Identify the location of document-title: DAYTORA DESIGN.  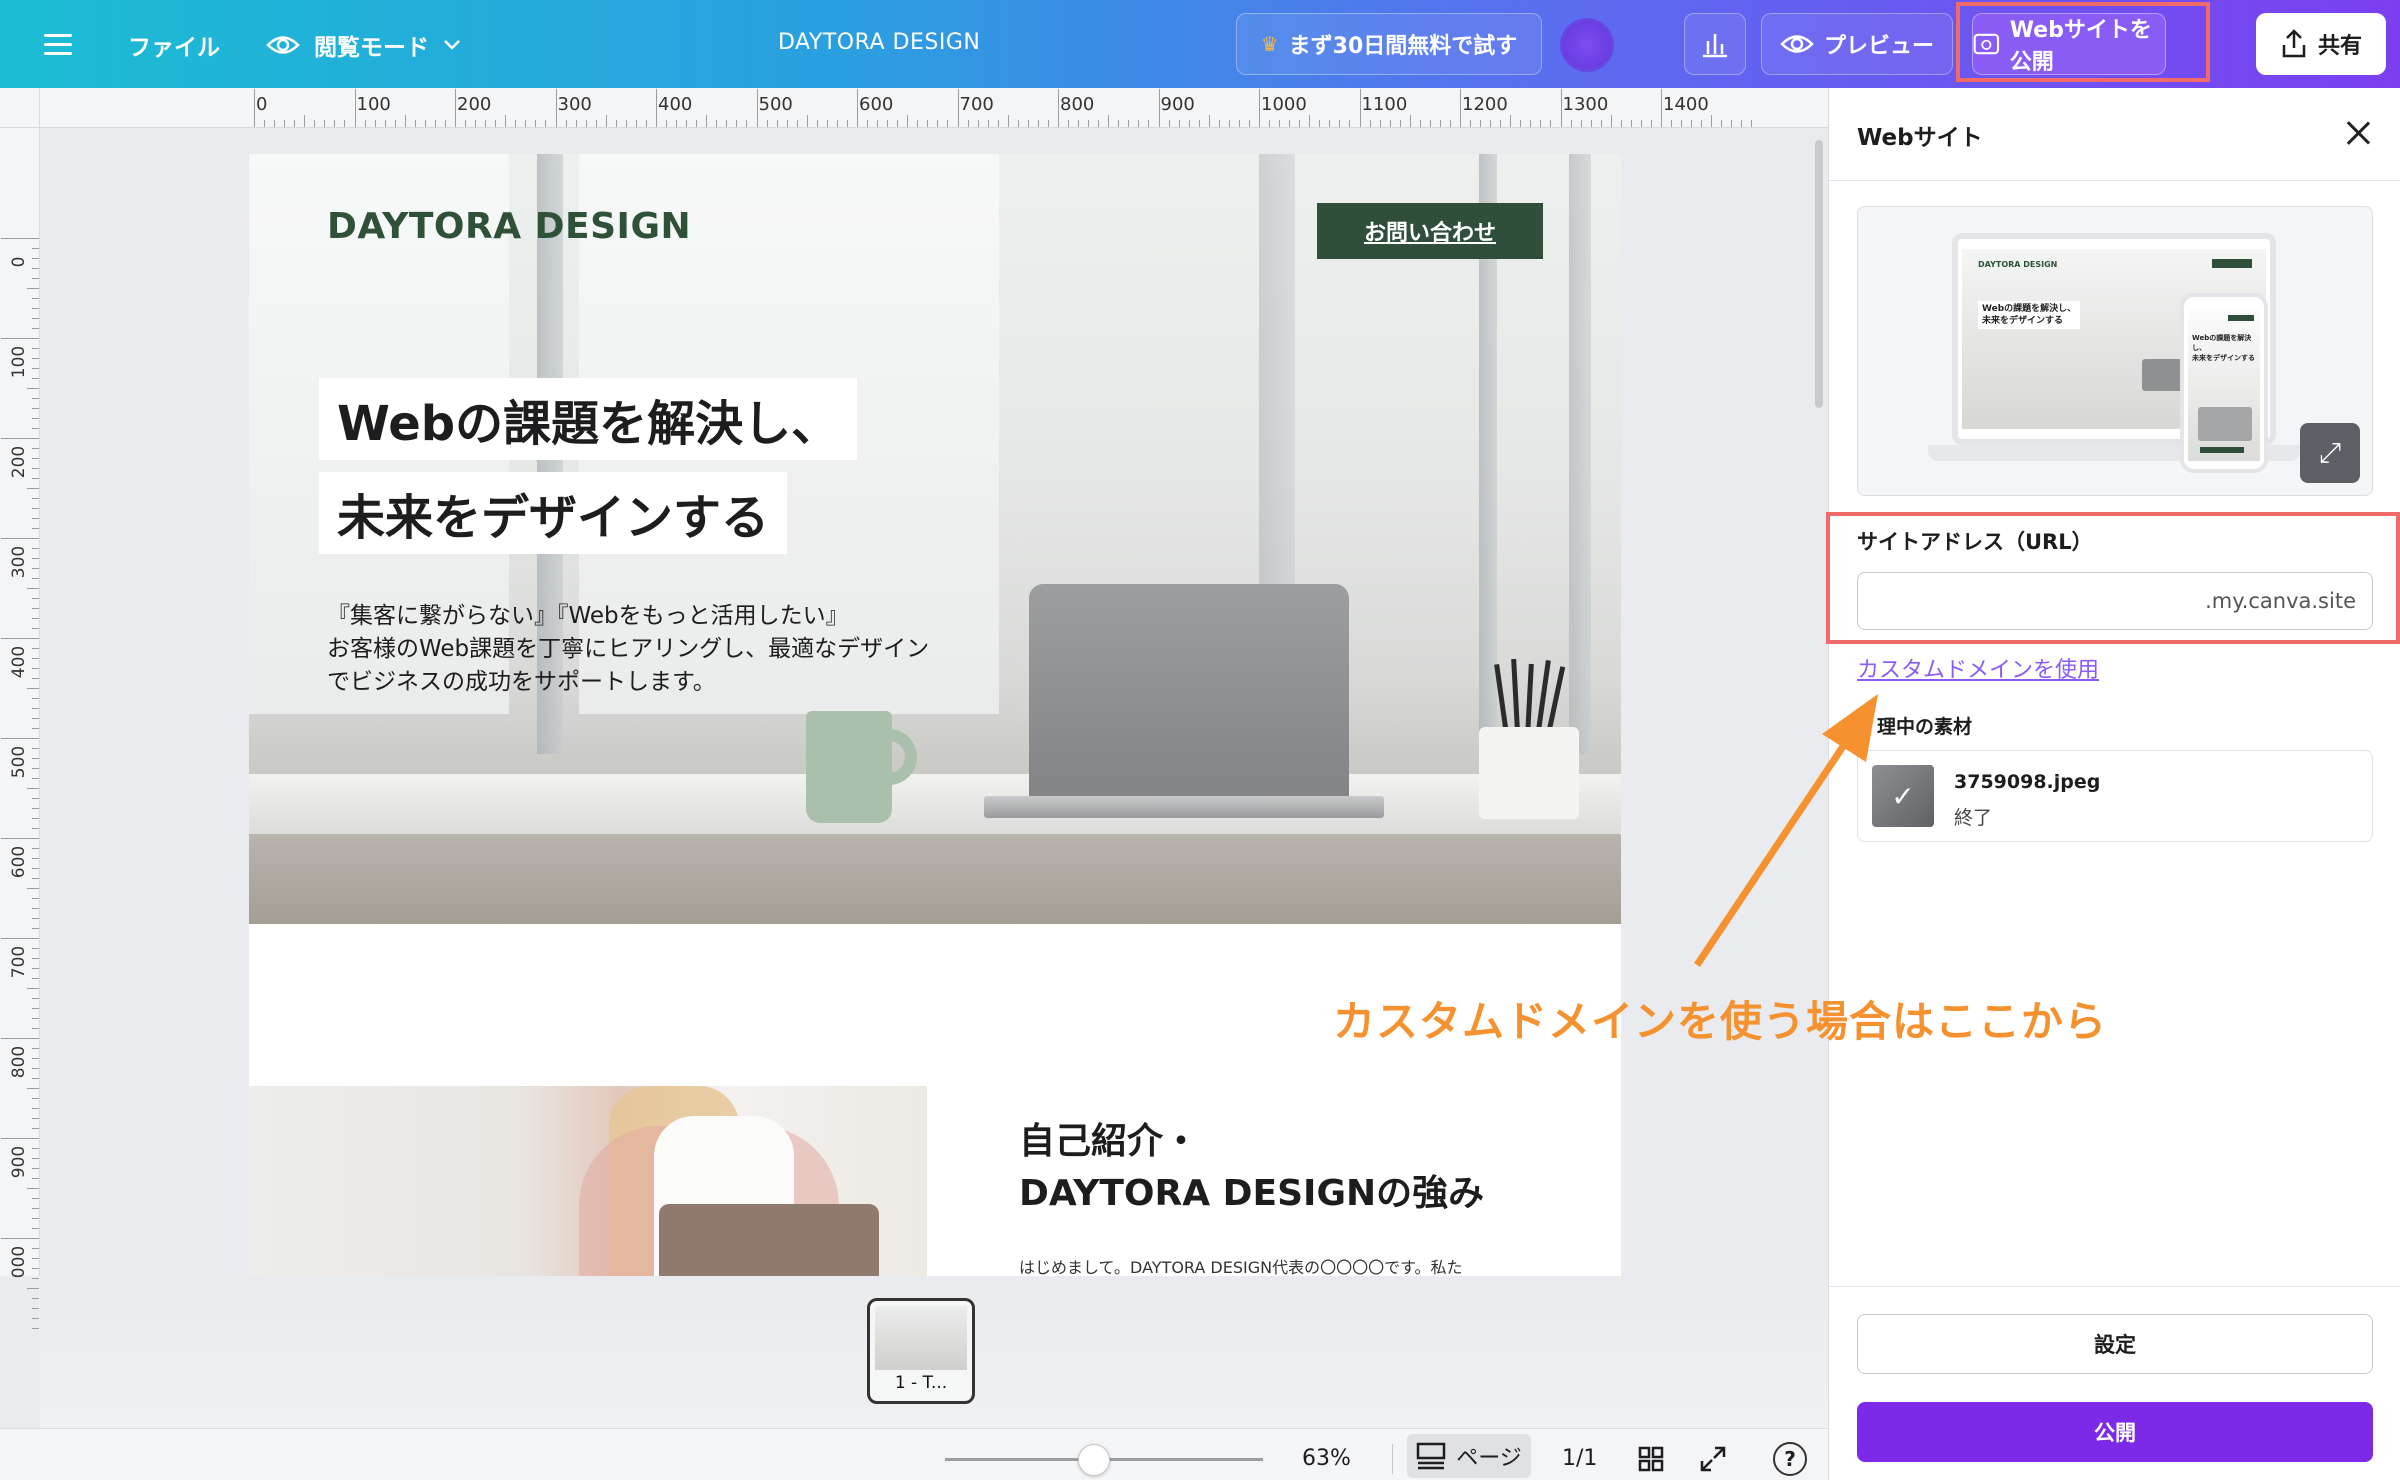
(879, 42).